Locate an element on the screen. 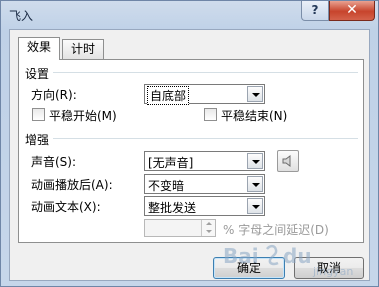 This screenshot has width=379, height=287. spin-down-icon is located at coordinates (208, 232).